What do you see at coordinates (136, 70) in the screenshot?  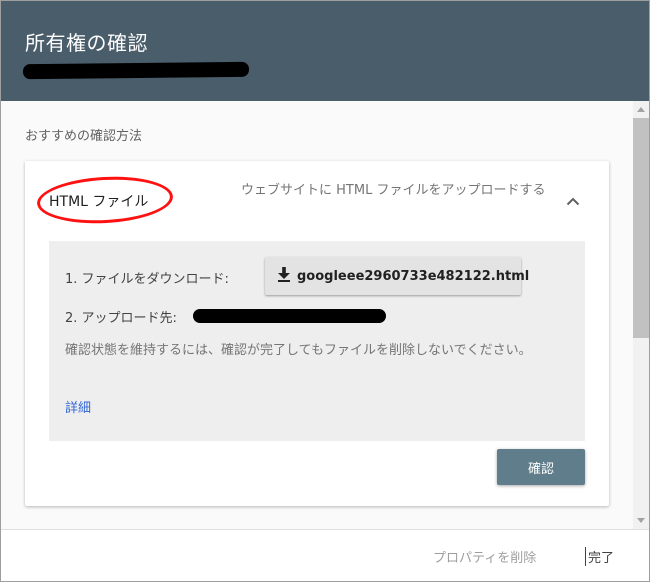 I see `redacted-property-url` at bounding box center [136, 70].